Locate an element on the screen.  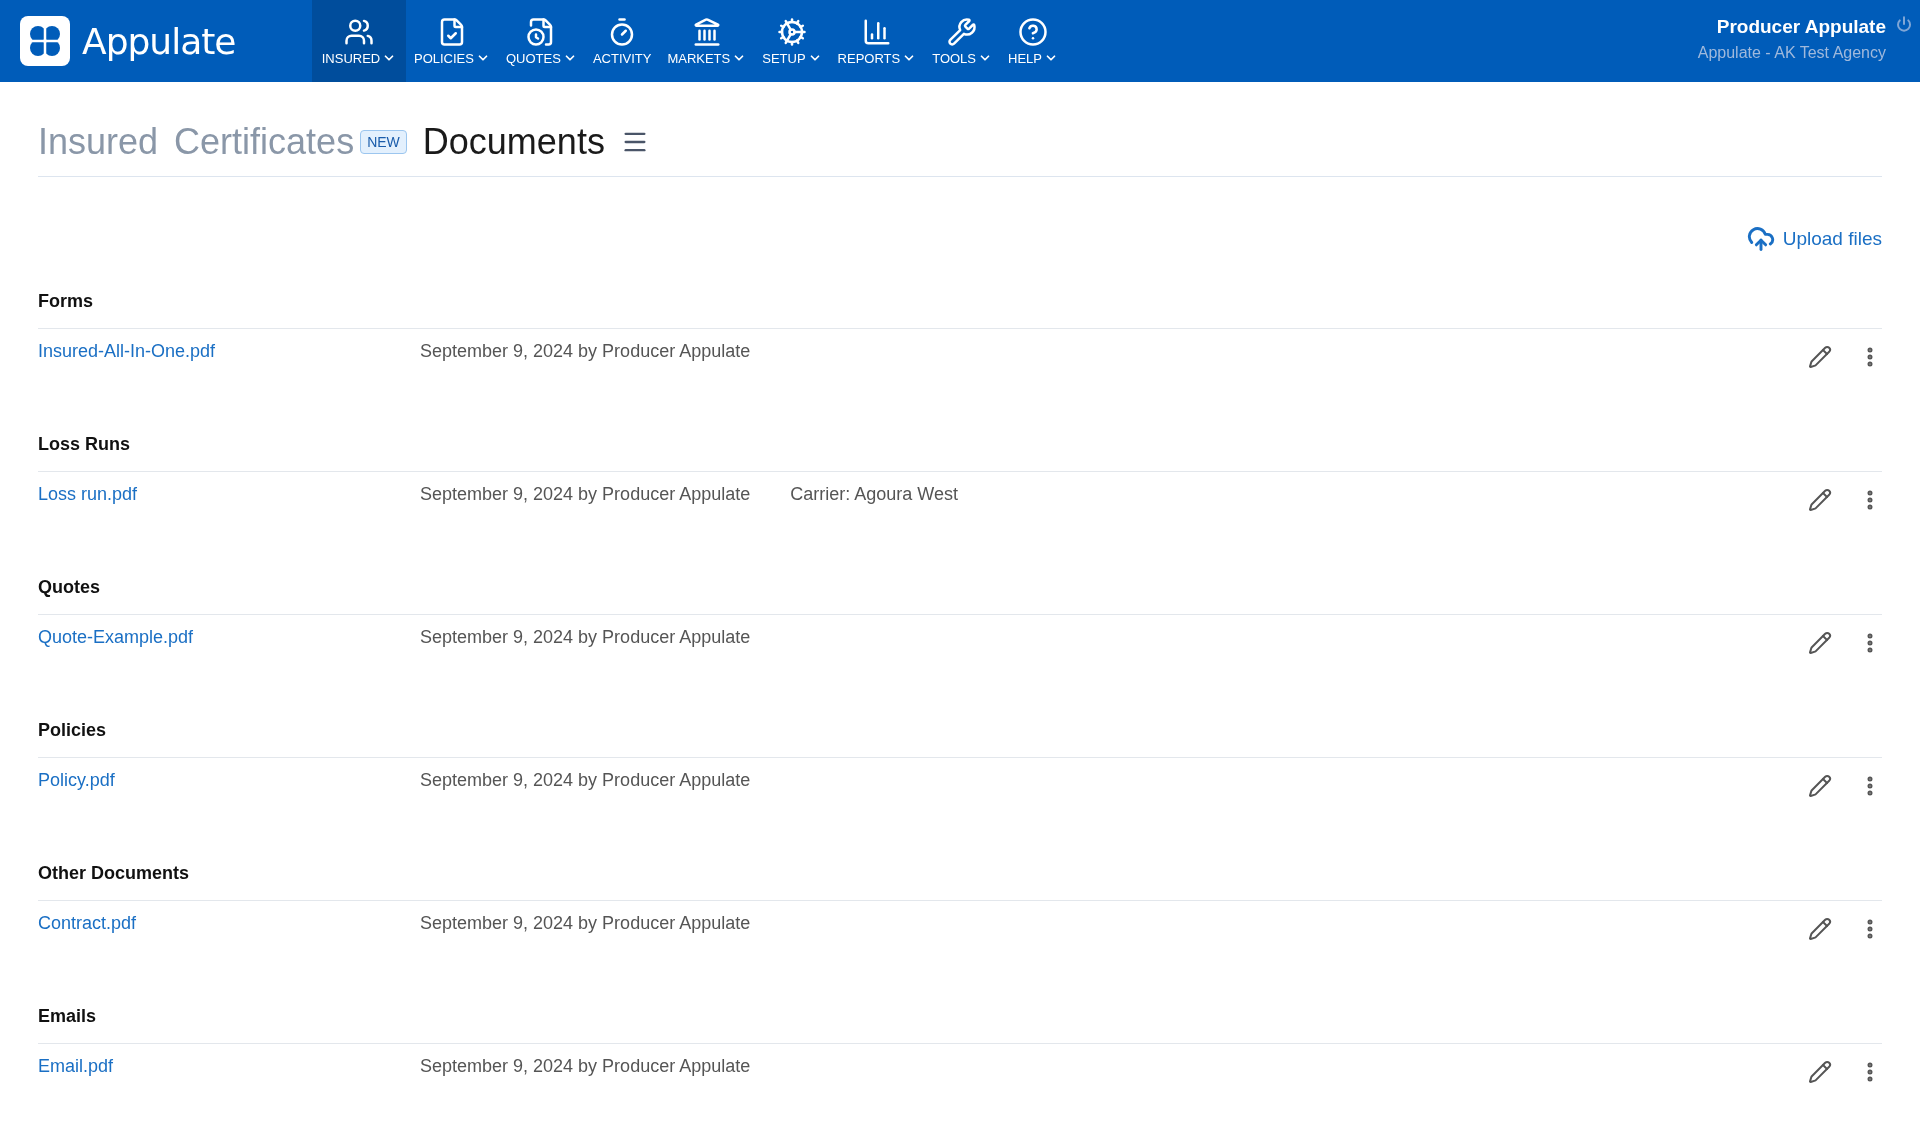
section-heading: Loss Runs is located at coordinates (960, 442).